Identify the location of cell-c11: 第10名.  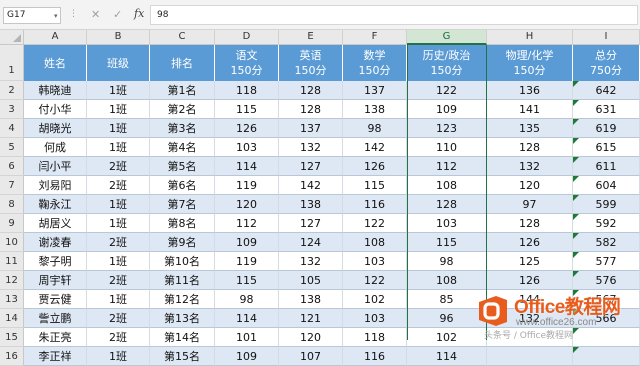
(182, 261).